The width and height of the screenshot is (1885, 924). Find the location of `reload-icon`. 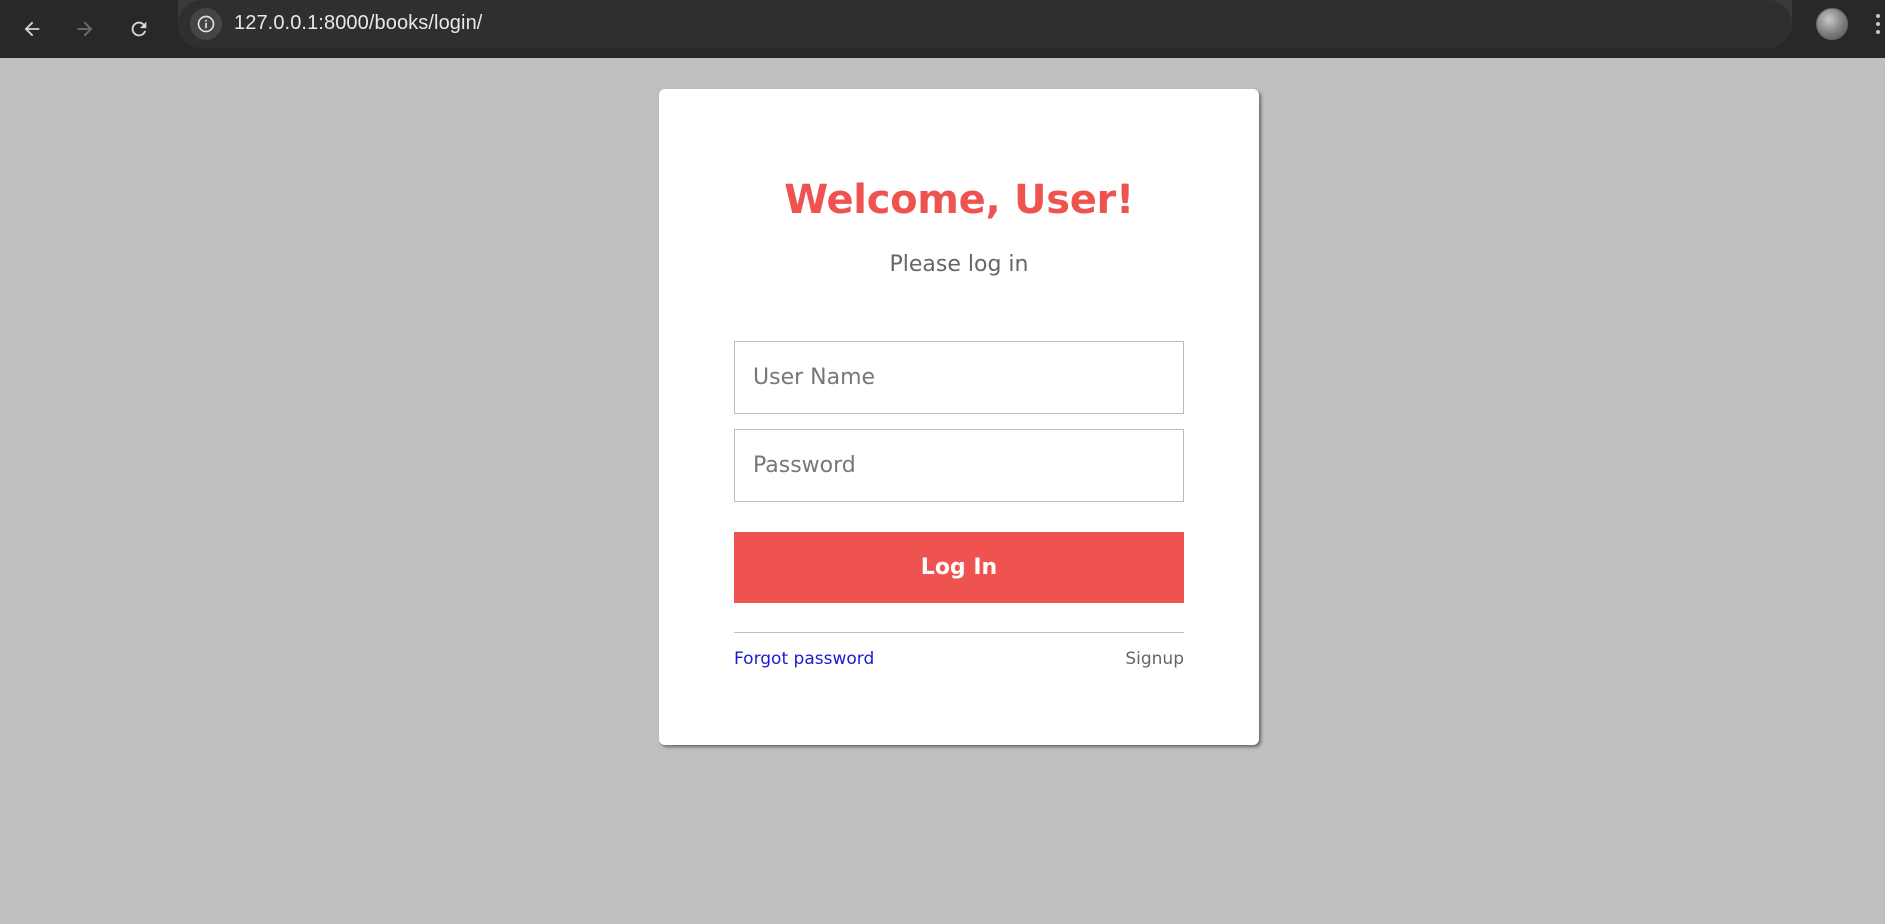

reload-icon is located at coordinates (139, 29).